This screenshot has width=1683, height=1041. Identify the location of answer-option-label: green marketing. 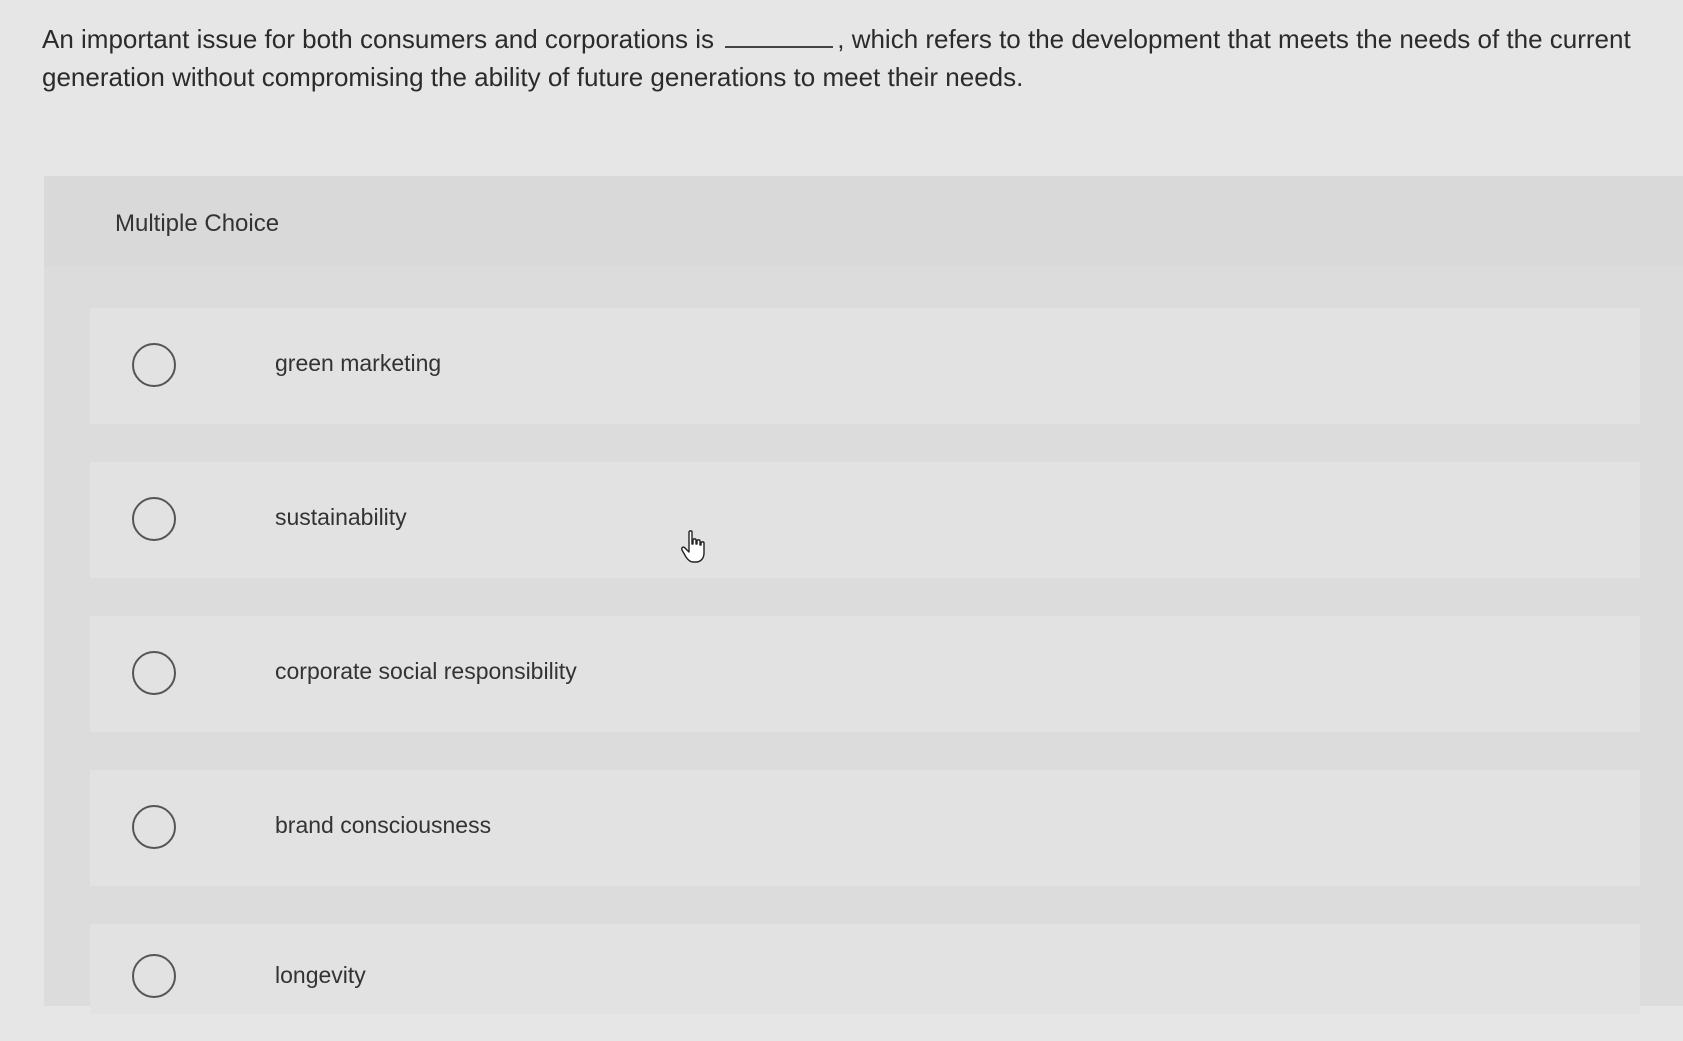
(358, 363).